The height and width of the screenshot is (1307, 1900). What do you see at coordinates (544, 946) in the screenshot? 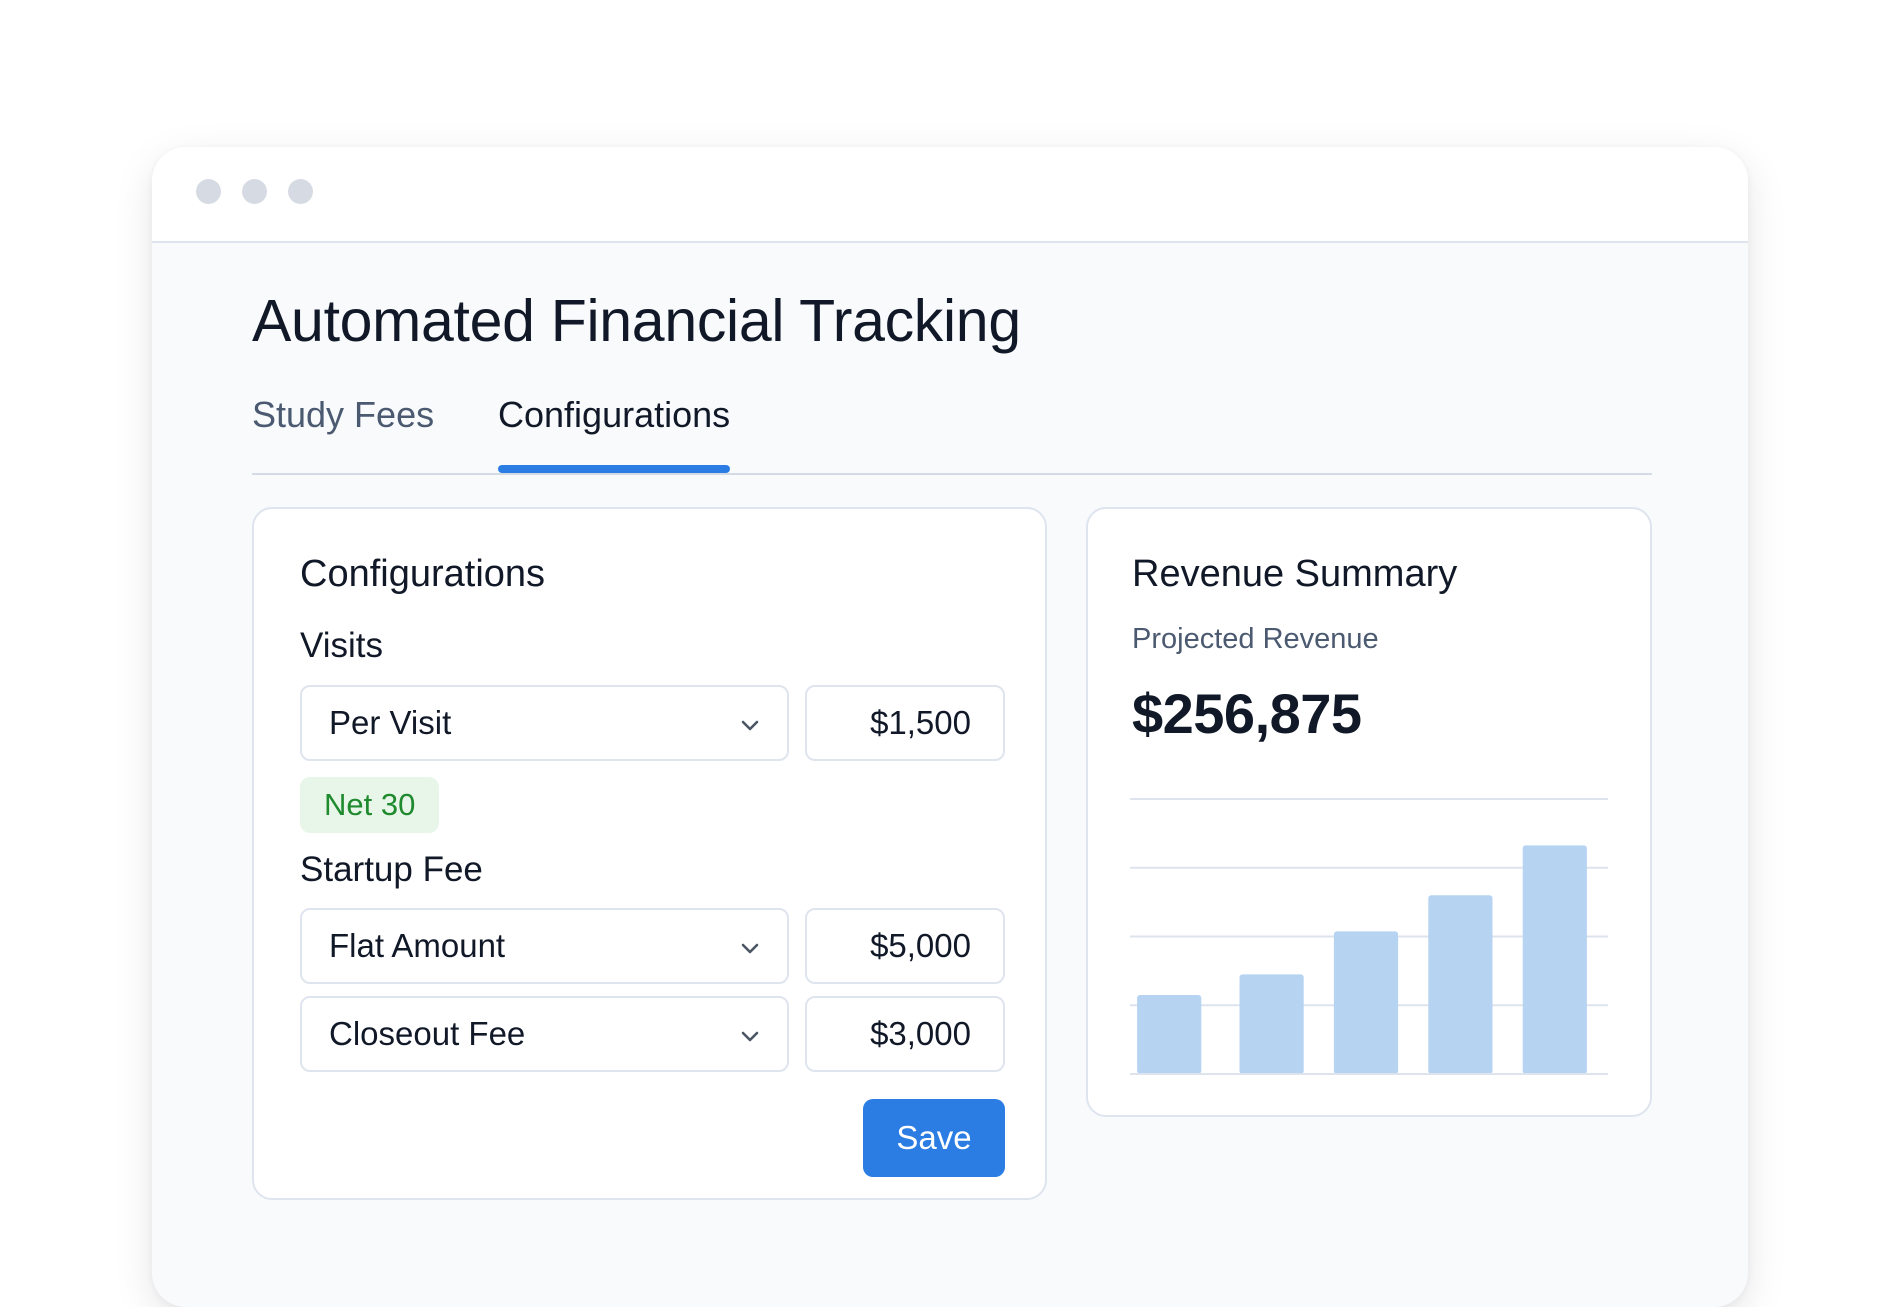
I see `startup-fee-type-select: Flat Amount` at bounding box center [544, 946].